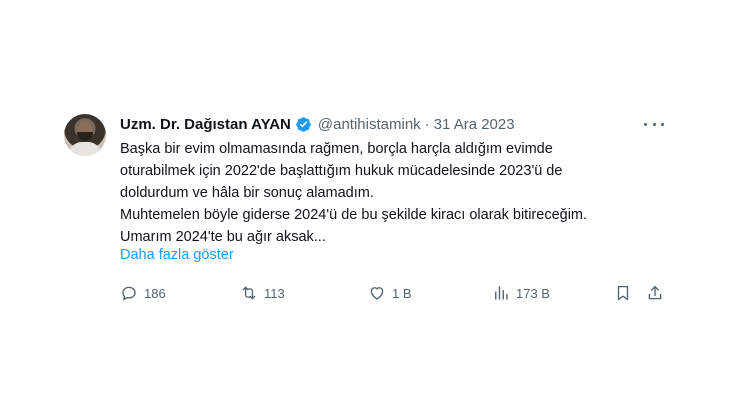  I want to click on repost-icon, so click(249, 293).